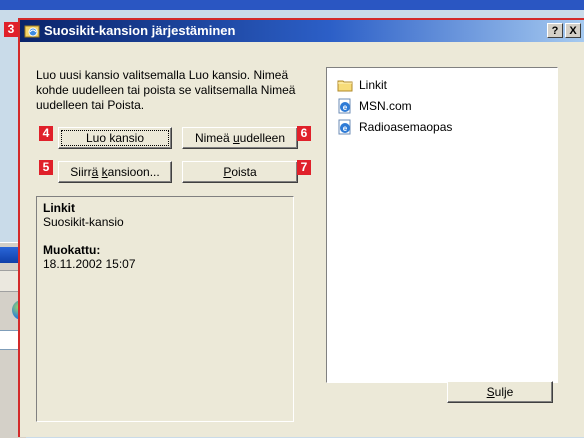 The image size is (584, 438). I want to click on create-folder-button: Luo kansio, so click(115, 138).